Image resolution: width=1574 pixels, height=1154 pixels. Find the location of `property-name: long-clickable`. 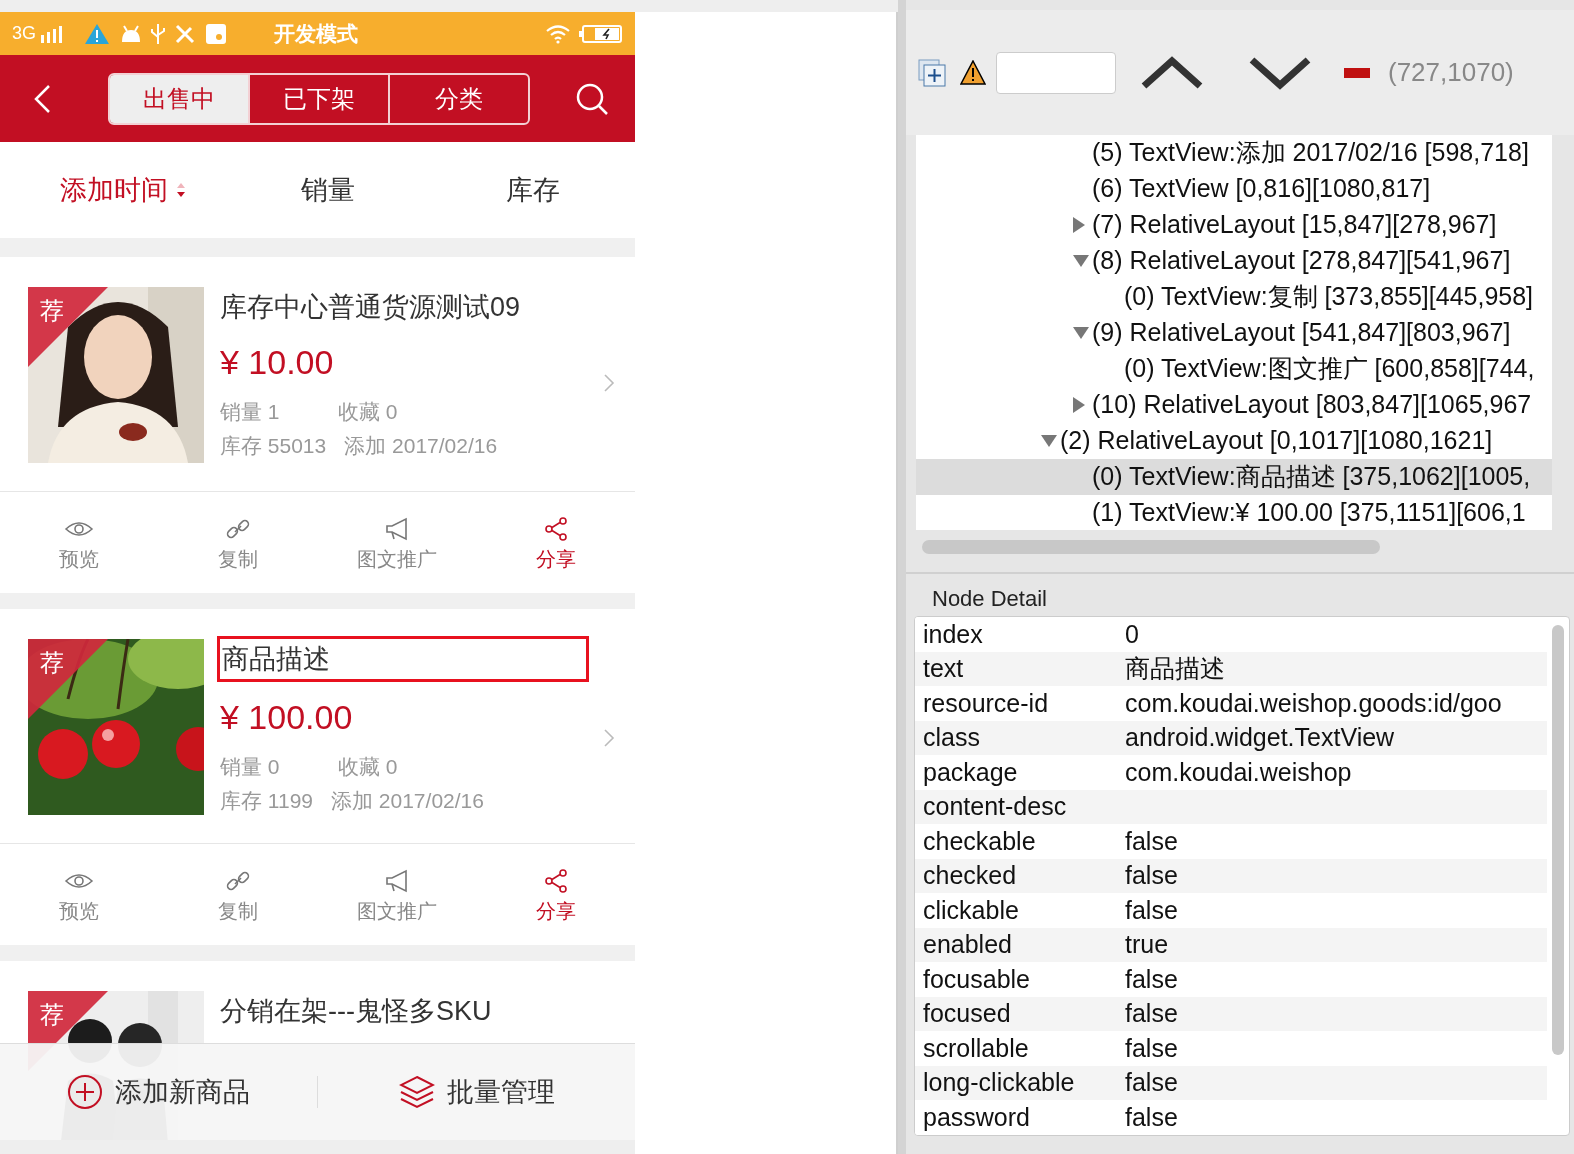

property-name: long-clickable is located at coordinates (999, 1082).